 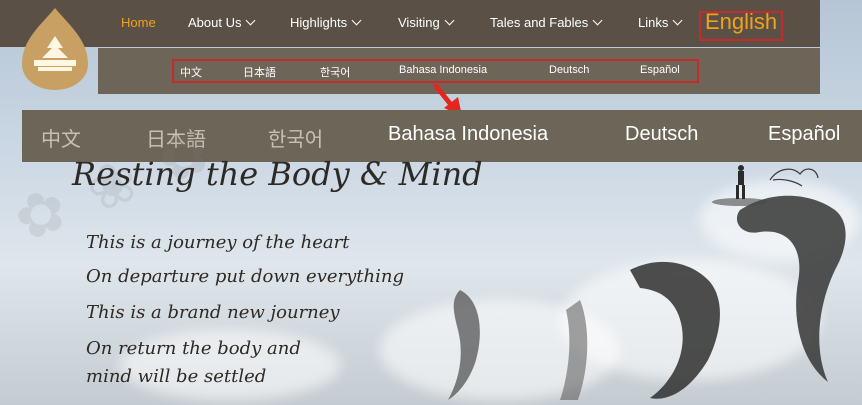 What do you see at coordinates (55, 49) in the screenshot?
I see `temple-logo` at bounding box center [55, 49].